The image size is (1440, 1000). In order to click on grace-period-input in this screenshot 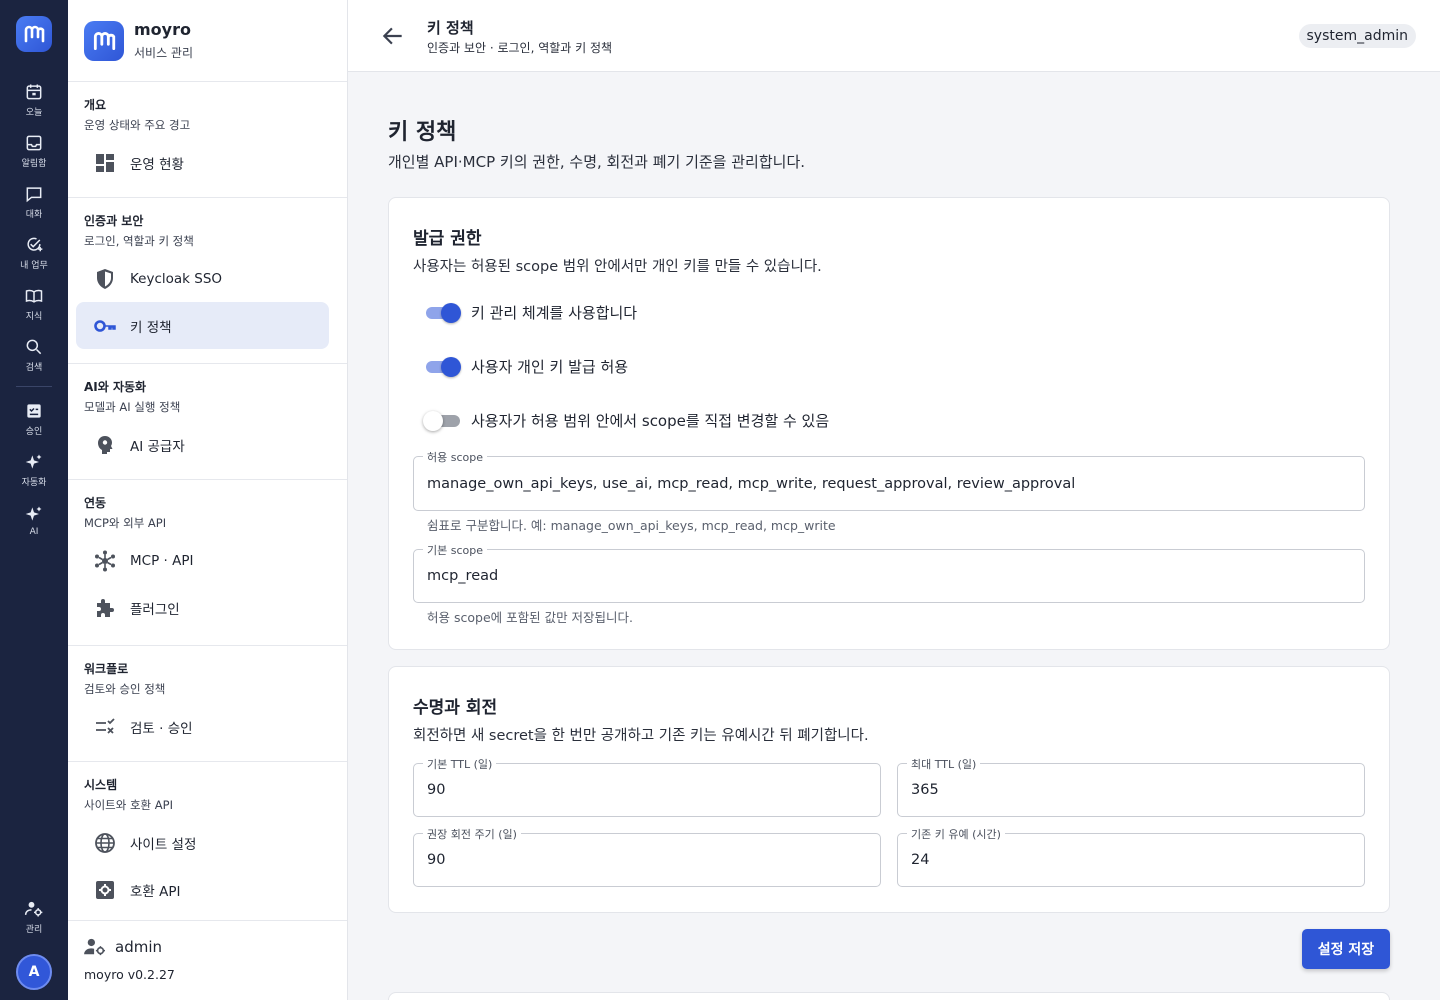, I will do `click(1131, 860)`.